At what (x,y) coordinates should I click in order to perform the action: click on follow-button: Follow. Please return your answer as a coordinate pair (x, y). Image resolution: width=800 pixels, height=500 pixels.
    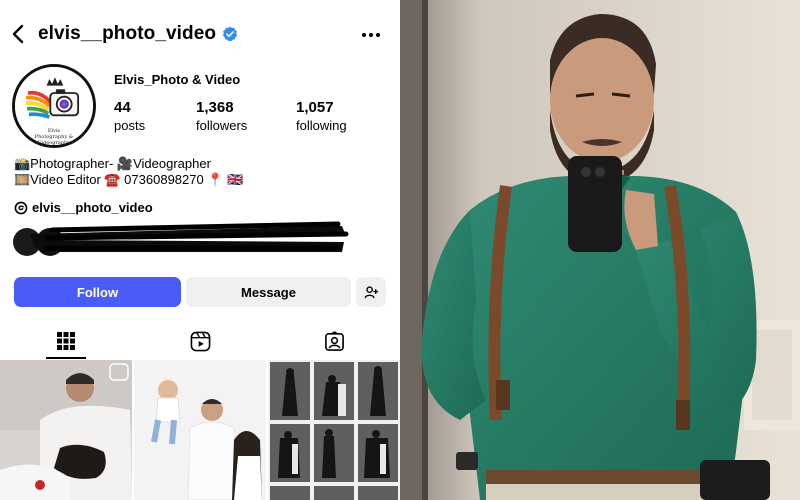
    Looking at the image, I should click on (97, 292).